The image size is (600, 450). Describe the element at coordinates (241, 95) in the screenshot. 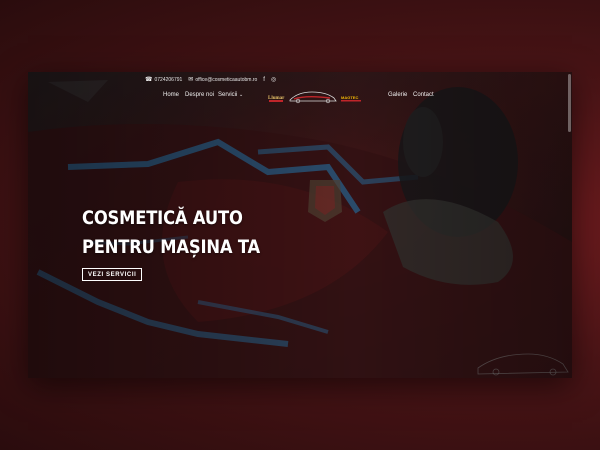

I see `chevron-down-icon: ⌄` at that location.